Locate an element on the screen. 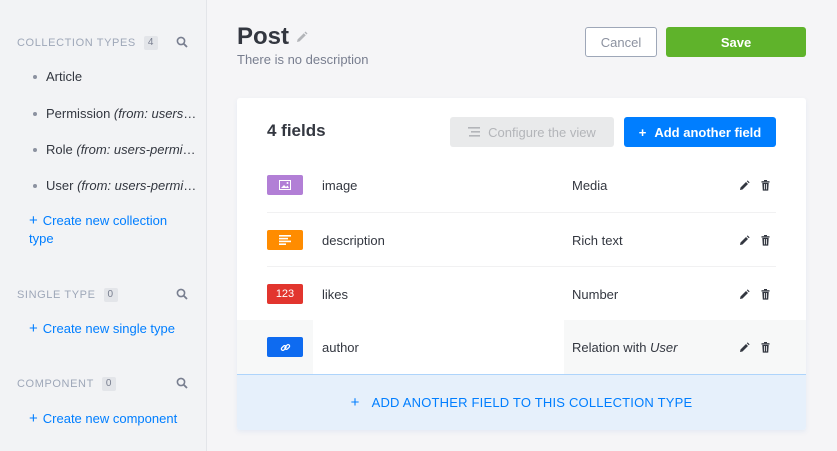  field-type: Number is located at coordinates (595, 294).